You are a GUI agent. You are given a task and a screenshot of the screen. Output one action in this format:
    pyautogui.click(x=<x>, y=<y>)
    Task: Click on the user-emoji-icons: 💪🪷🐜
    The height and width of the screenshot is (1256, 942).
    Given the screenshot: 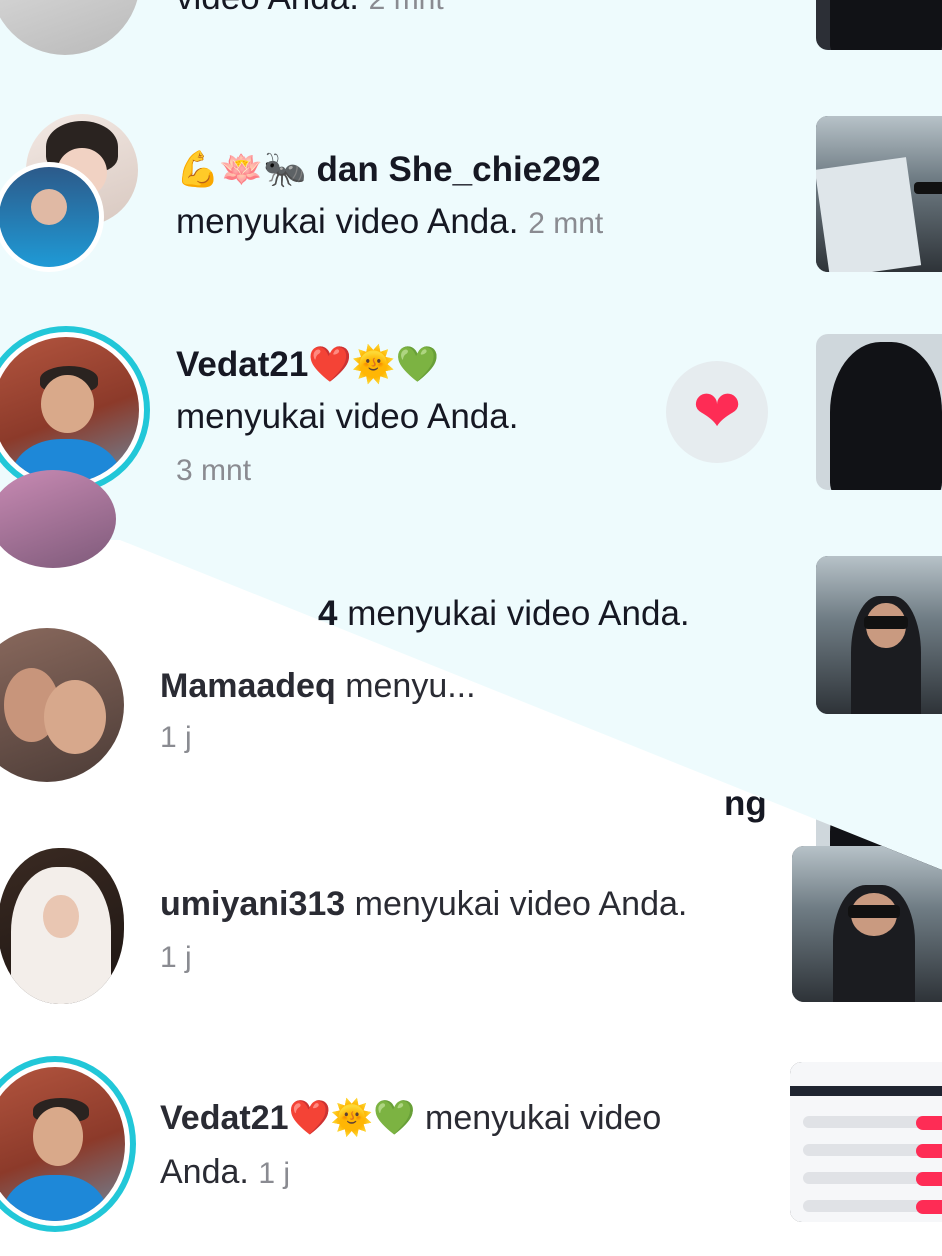 What is the action you would take?
    pyautogui.click(x=241, y=170)
    